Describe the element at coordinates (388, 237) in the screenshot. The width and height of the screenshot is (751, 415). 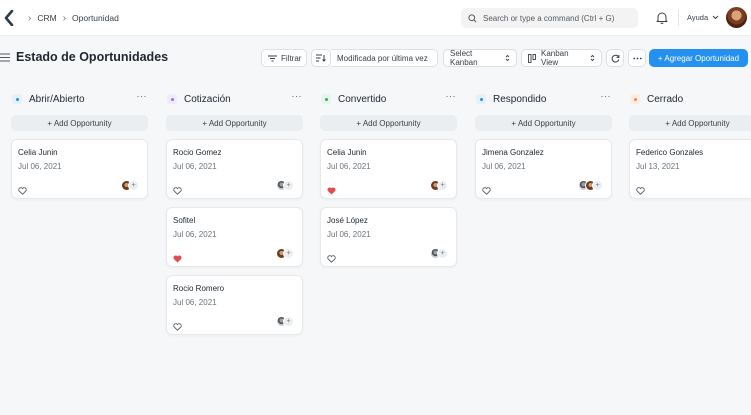
I see `opportunity-card: José López Jul 06, 2021 +` at that location.